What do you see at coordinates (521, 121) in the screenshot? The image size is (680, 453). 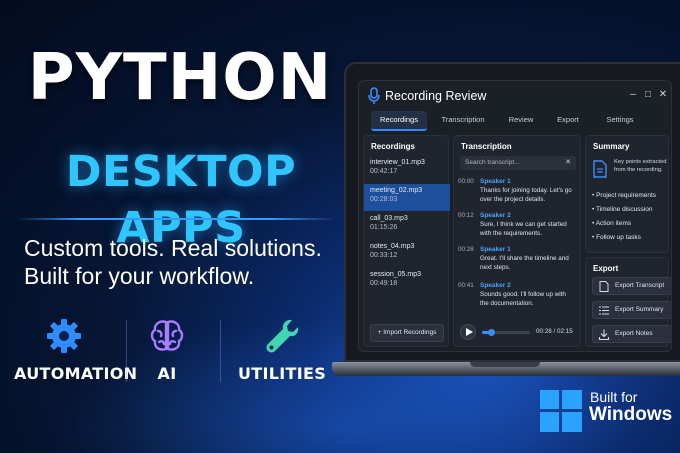 I see `tab-review: Review` at bounding box center [521, 121].